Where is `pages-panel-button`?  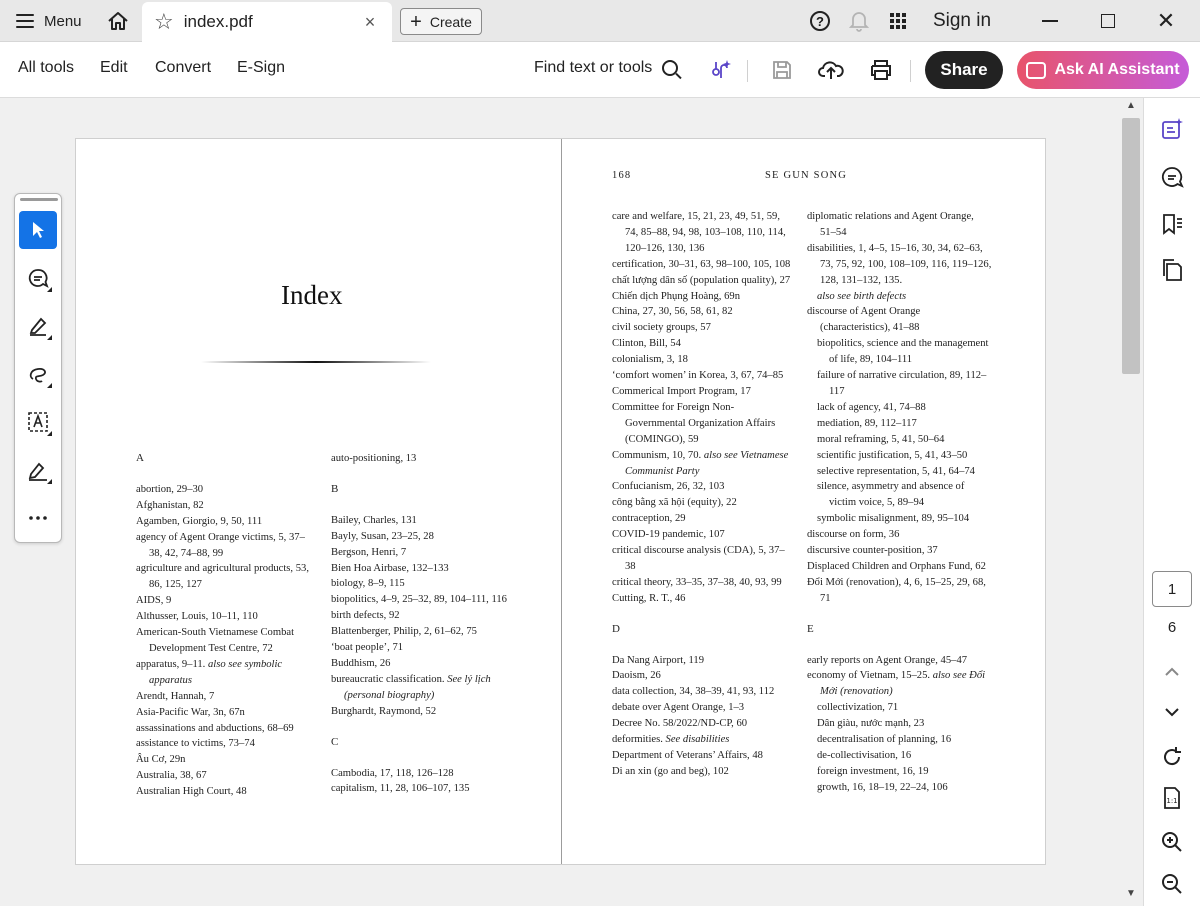
pages-panel-button is located at coordinates (1172, 270).